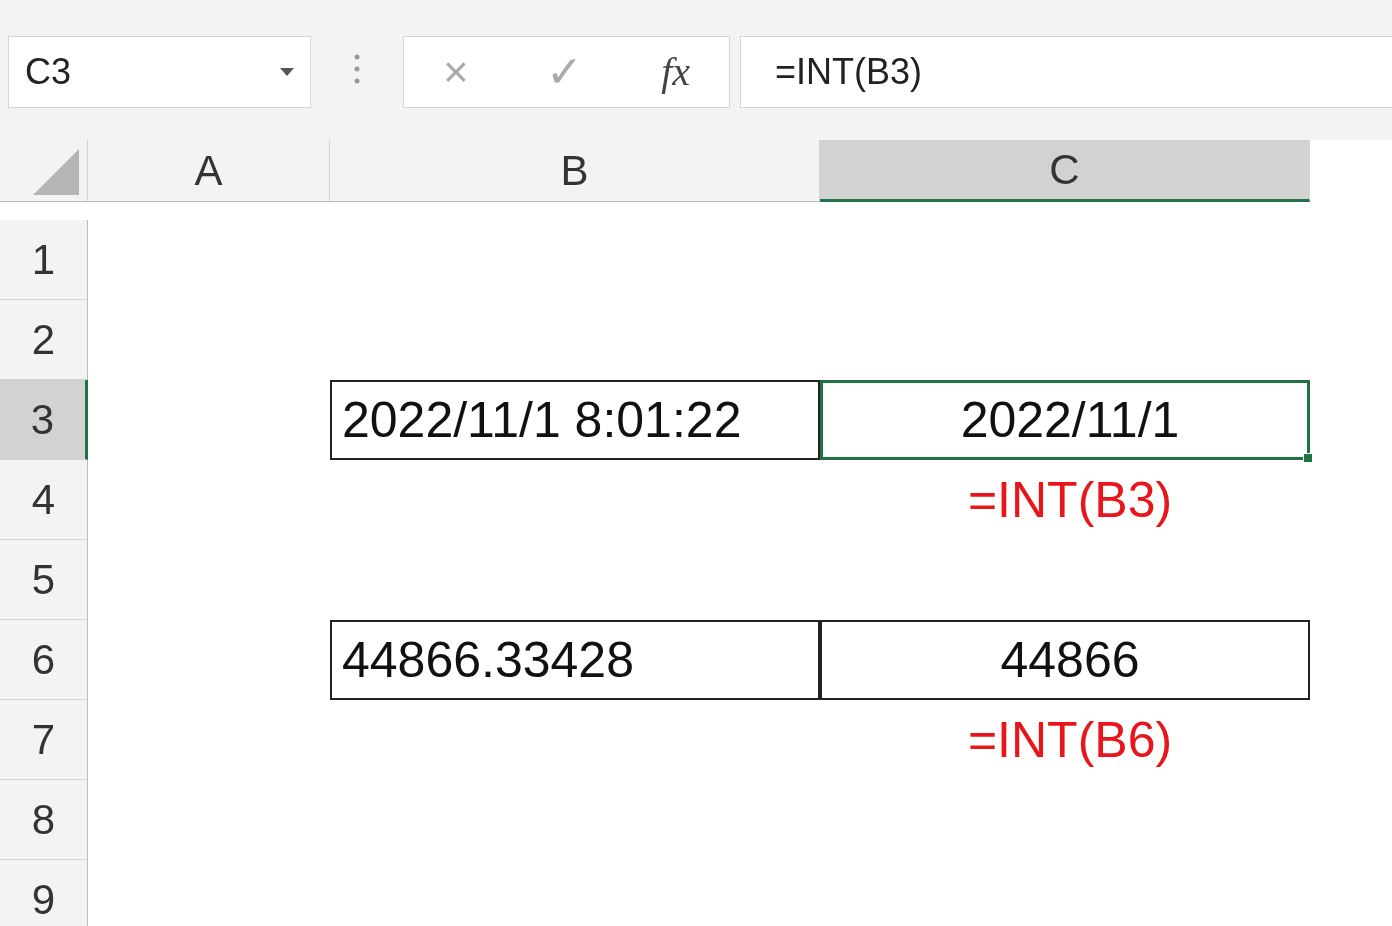 This screenshot has width=1392, height=926. Describe the element at coordinates (44, 580) in the screenshot. I see `row-header: 5` at that location.